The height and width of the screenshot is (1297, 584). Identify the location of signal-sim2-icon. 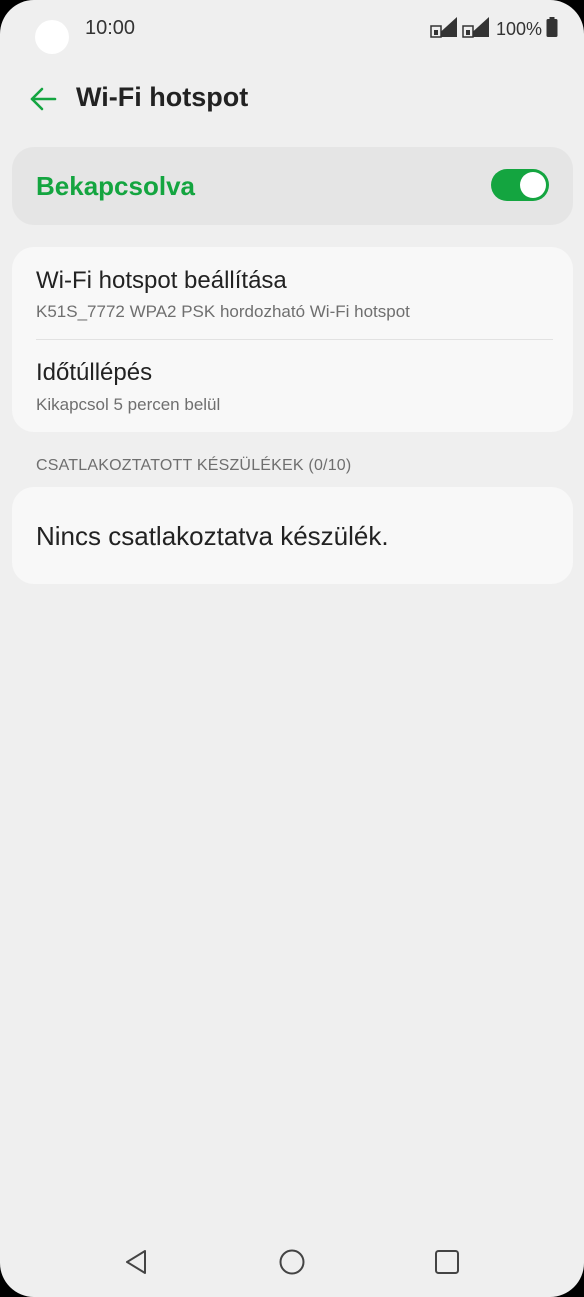
(476, 29).